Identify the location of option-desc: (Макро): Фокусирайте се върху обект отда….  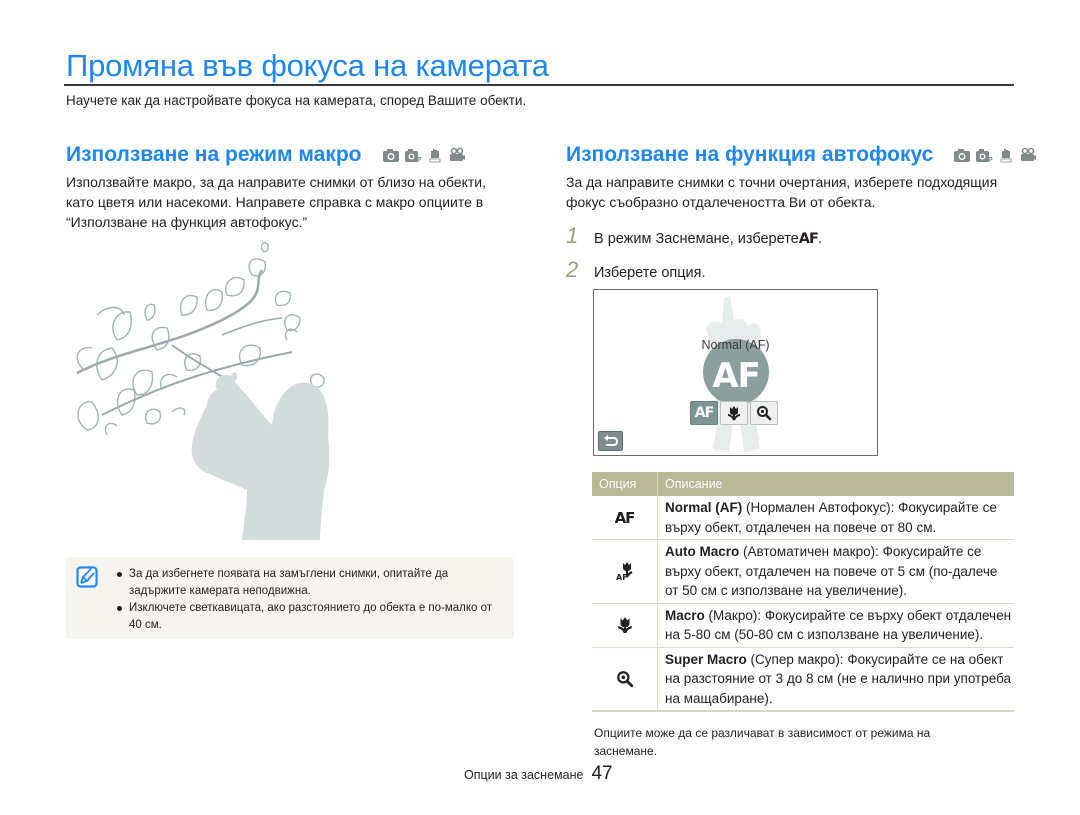
(838, 625).